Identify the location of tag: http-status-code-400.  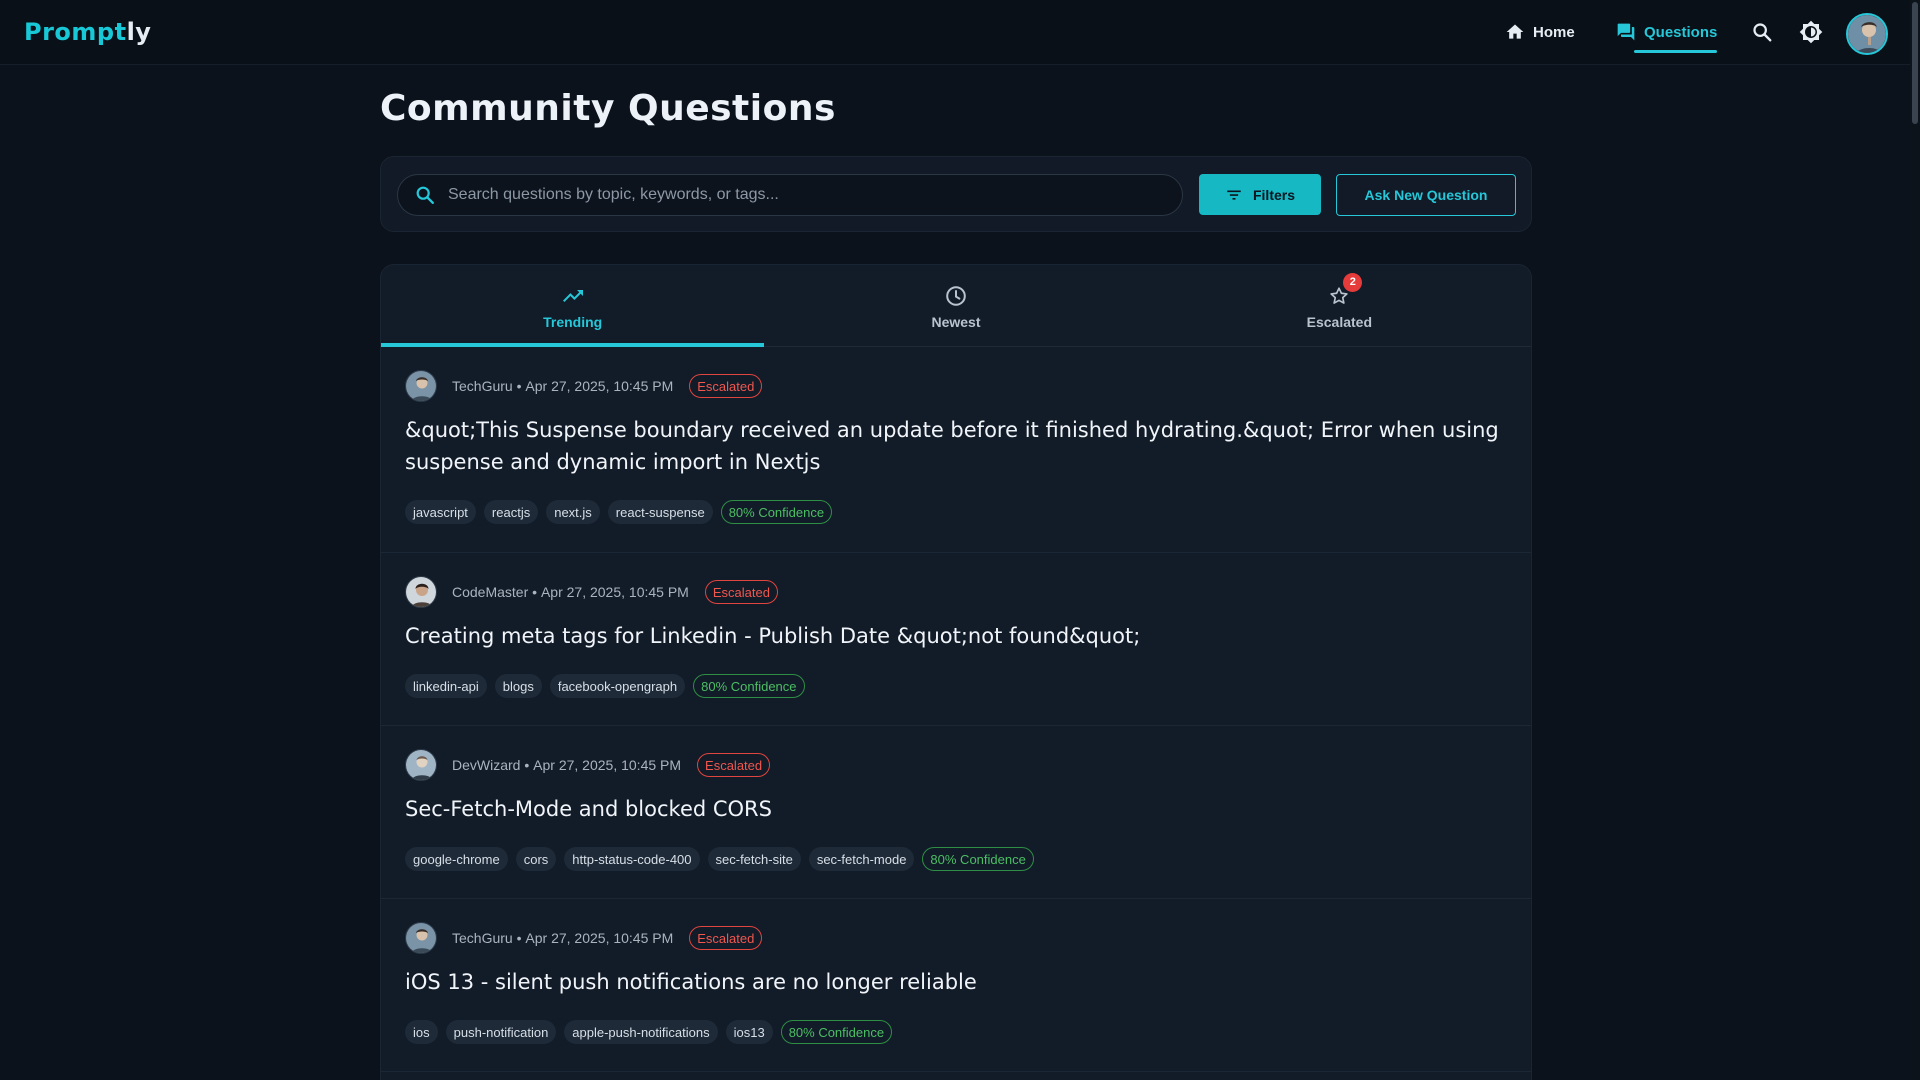
(632, 859).